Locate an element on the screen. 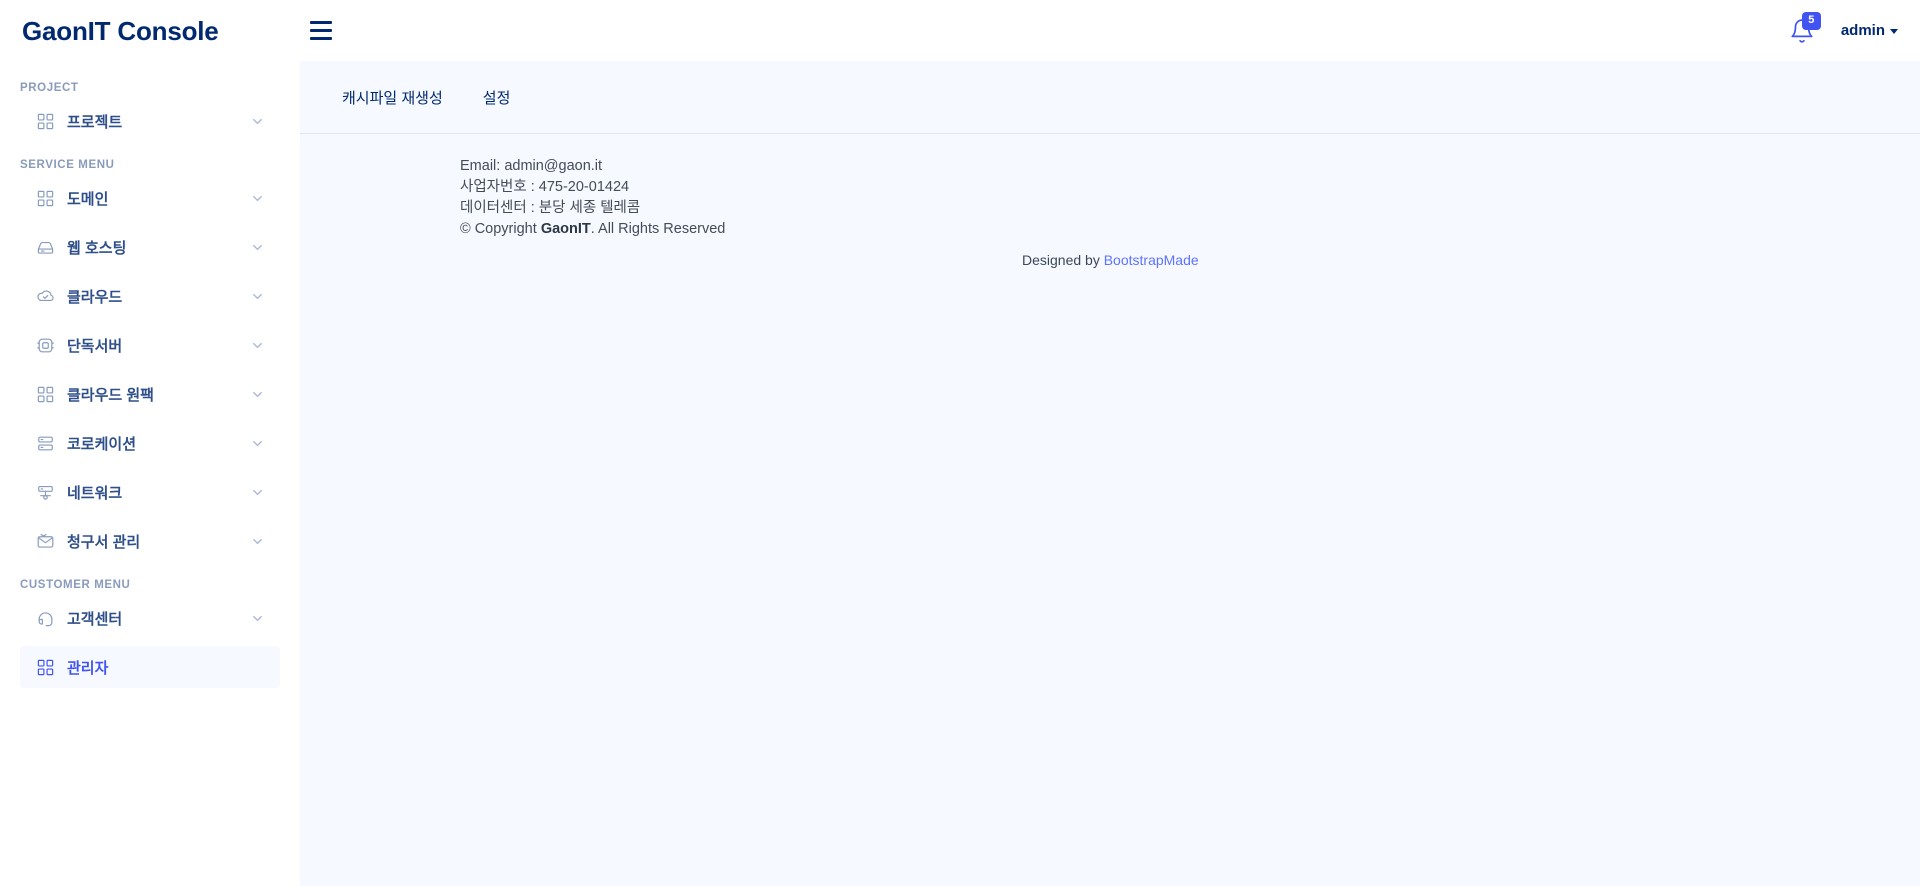 This screenshot has width=1920, height=886. sidebar-item-도메인: 도메인 is located at coordinates (150, 198).